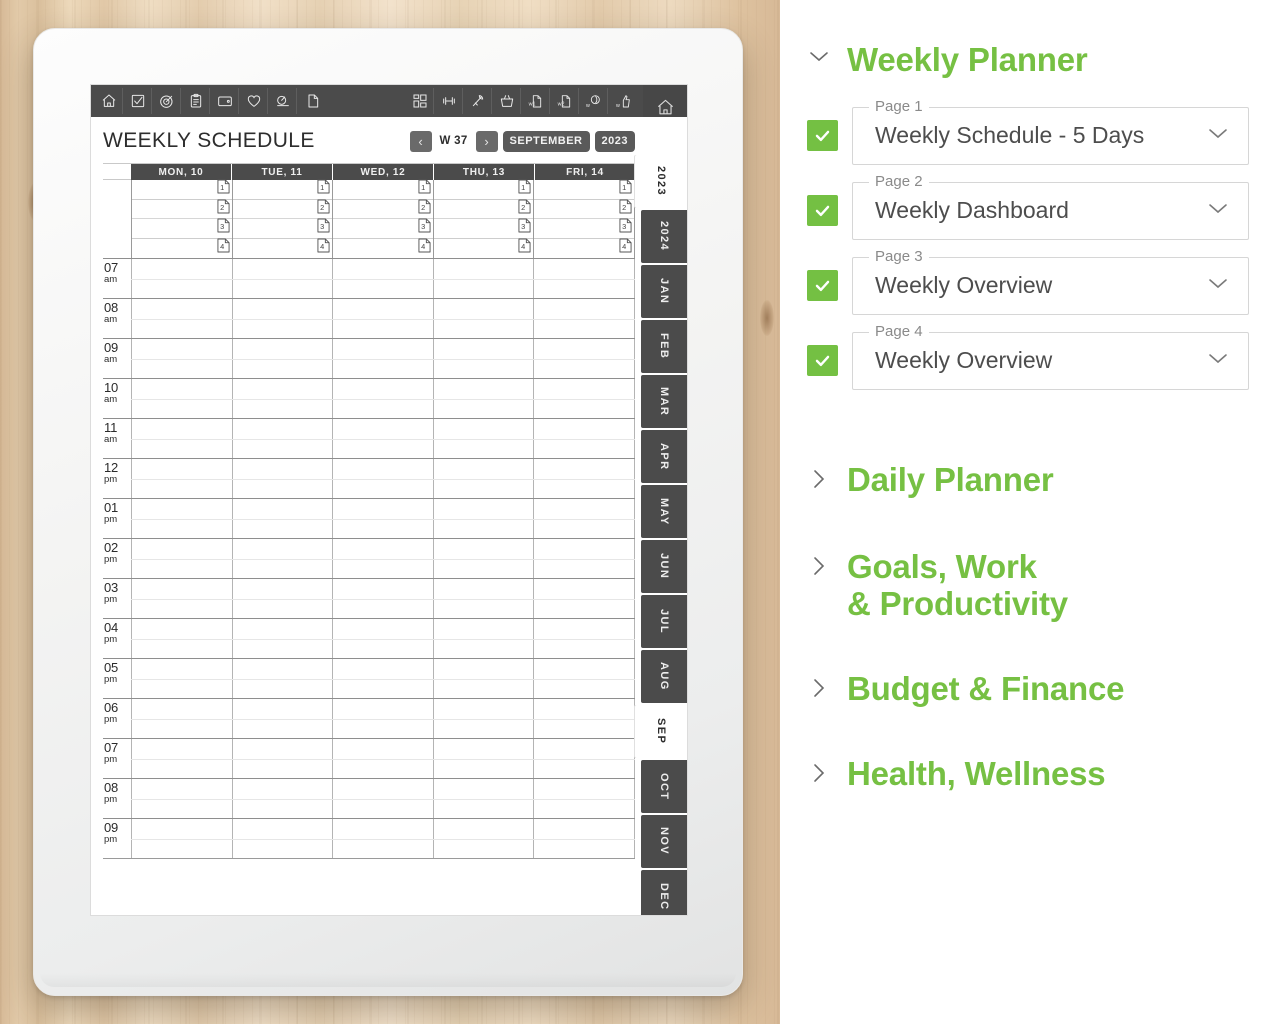  What do you see at coordinates (478, 101) in the screenshot?
I see `nutrition-icon` at bounding box center [478, 101].